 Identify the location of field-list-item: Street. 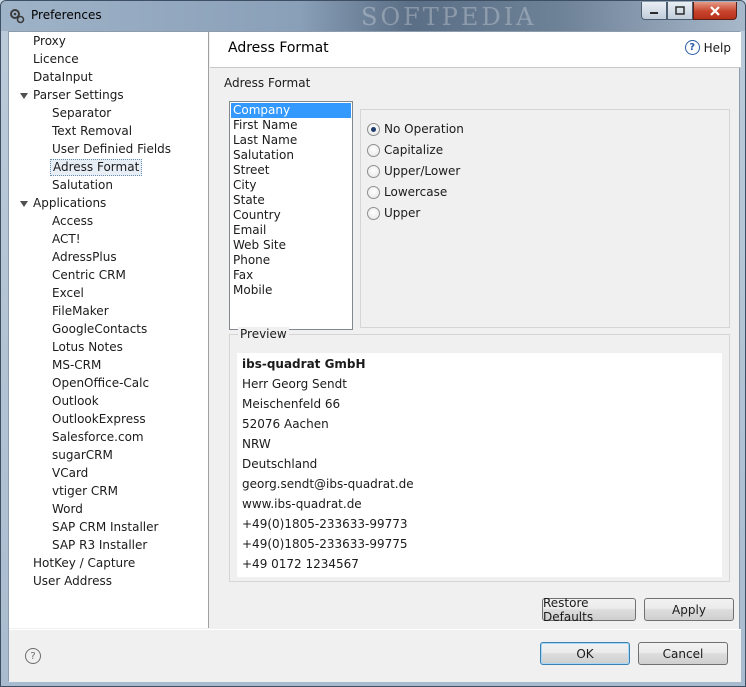
(291, 170).